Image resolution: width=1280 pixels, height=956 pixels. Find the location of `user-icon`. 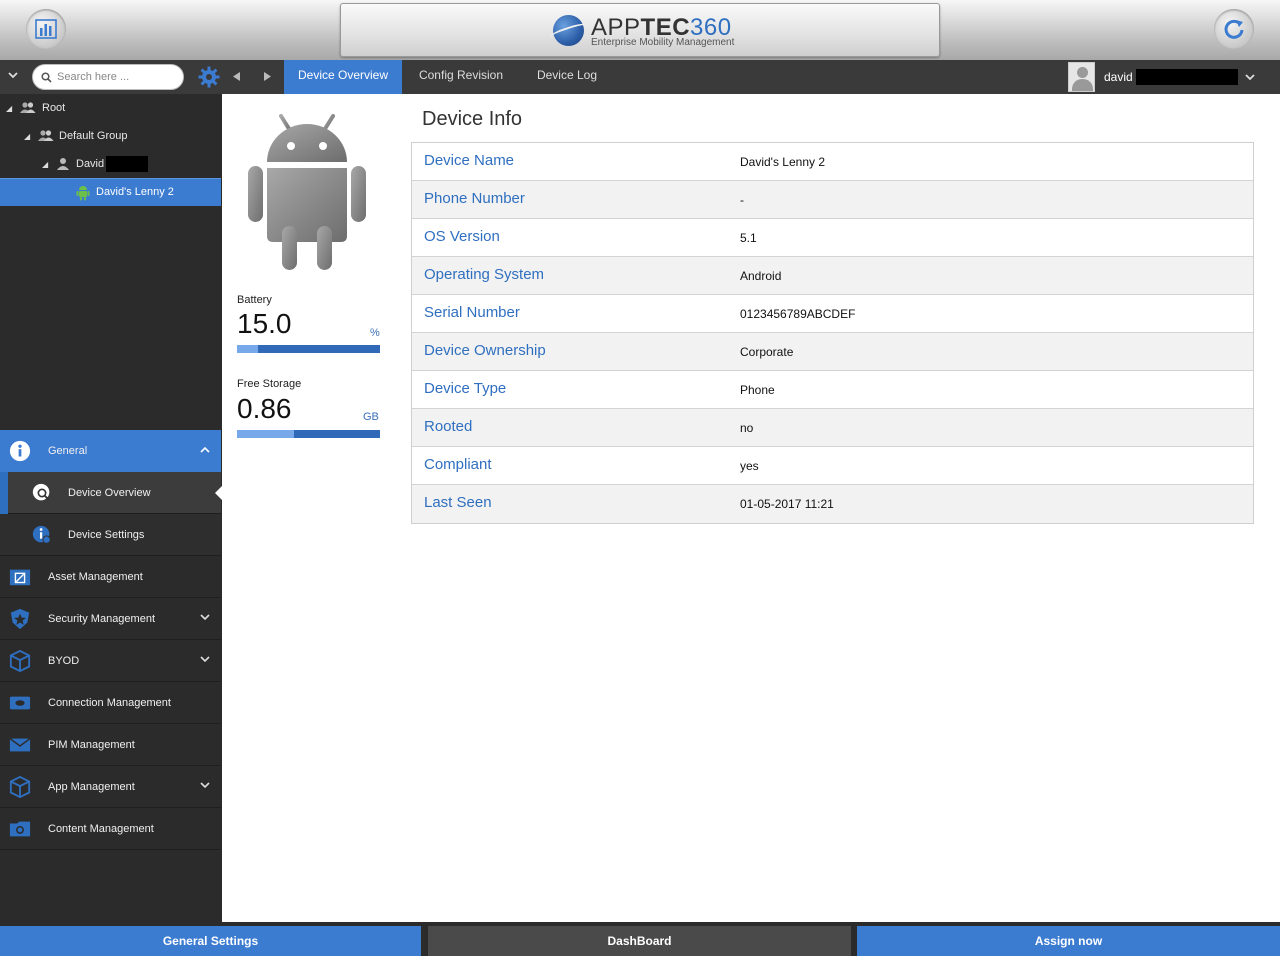

user-icon is located at coordinates (63, 164).